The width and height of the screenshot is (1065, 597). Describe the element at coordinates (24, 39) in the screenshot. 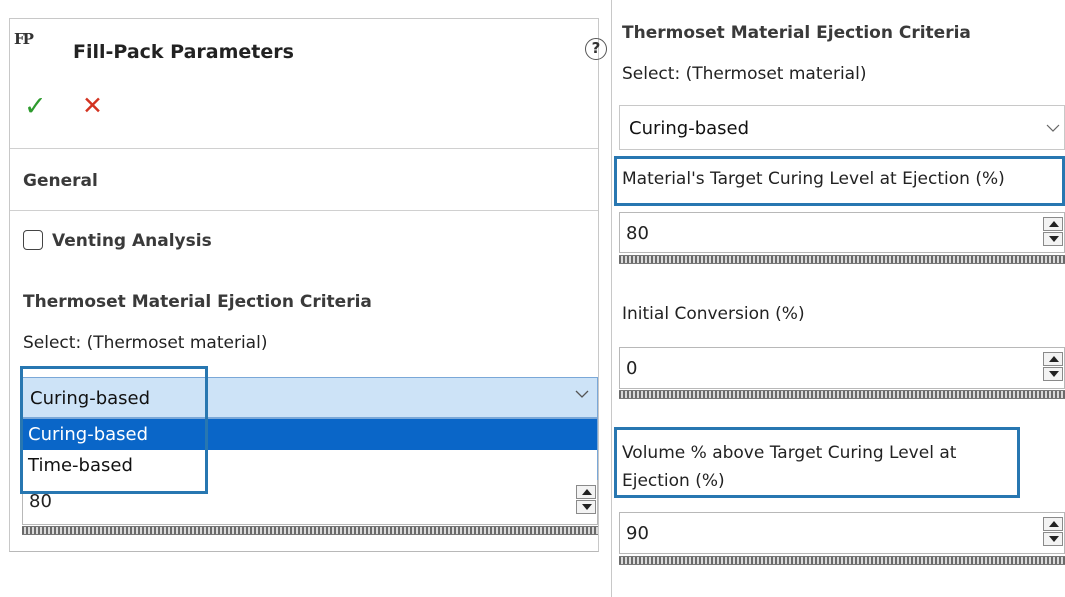

I see `fill-pack-icon: FP` at that location.